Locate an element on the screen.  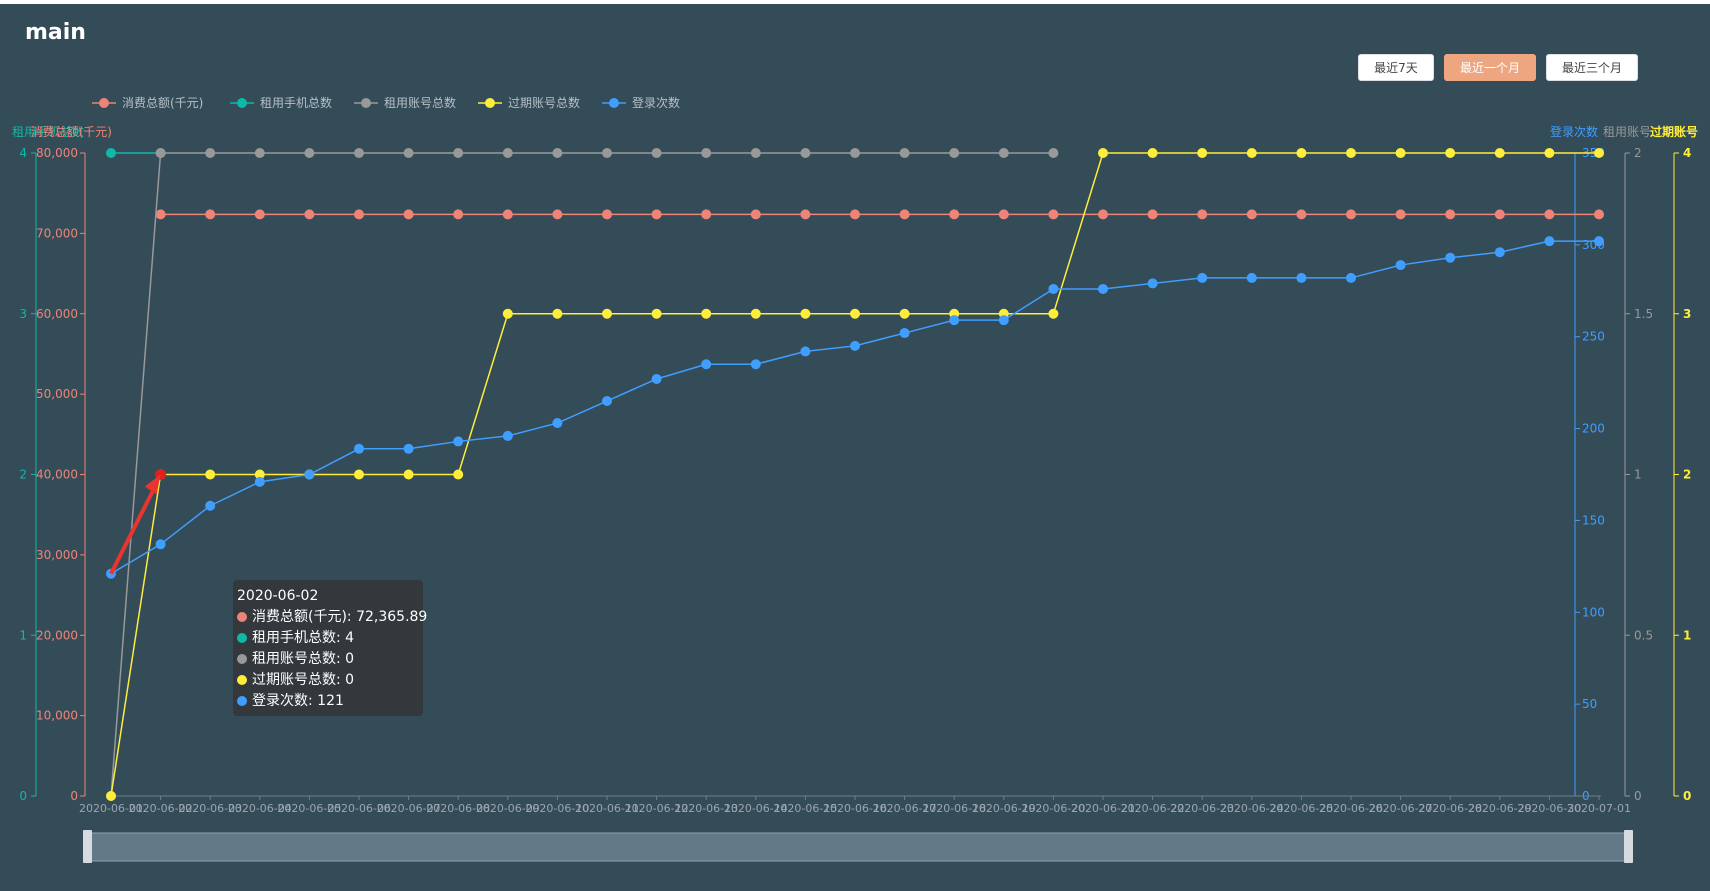
zoom-track is located at coordinates (859, 847).